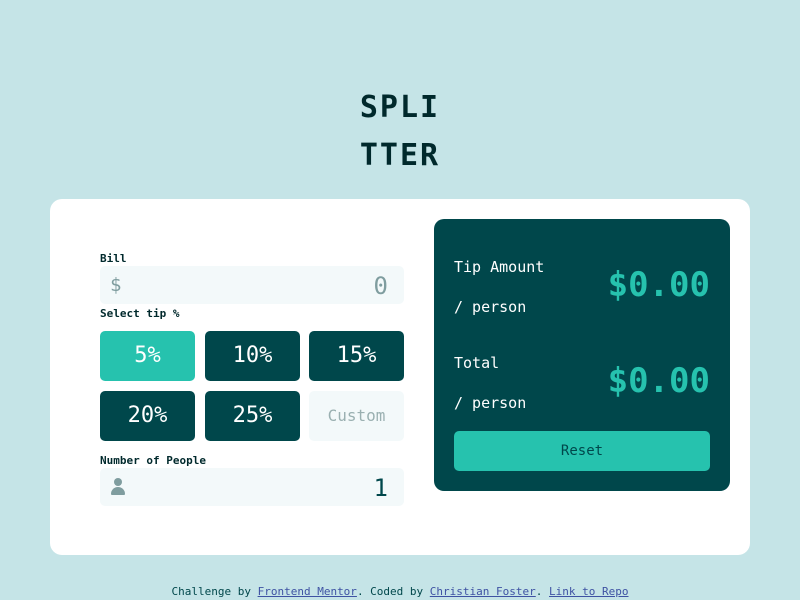 The image size is (800, 600). I want to click on bill-value: 0, so click(380, 286).